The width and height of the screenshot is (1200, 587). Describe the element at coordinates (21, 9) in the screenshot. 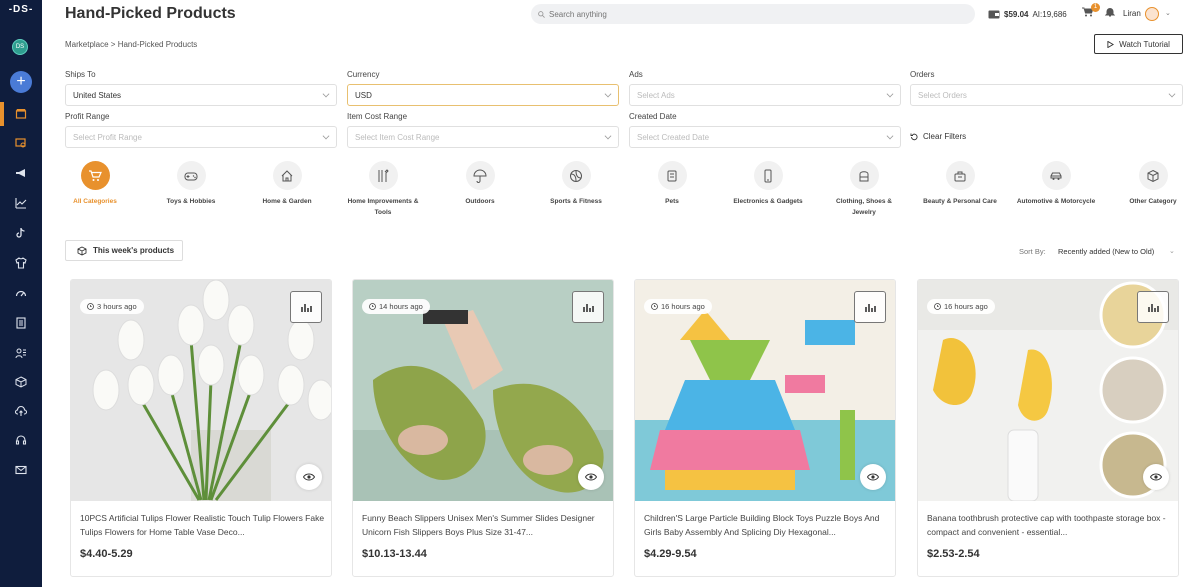

I see `app-logo: -DS-` at that location.